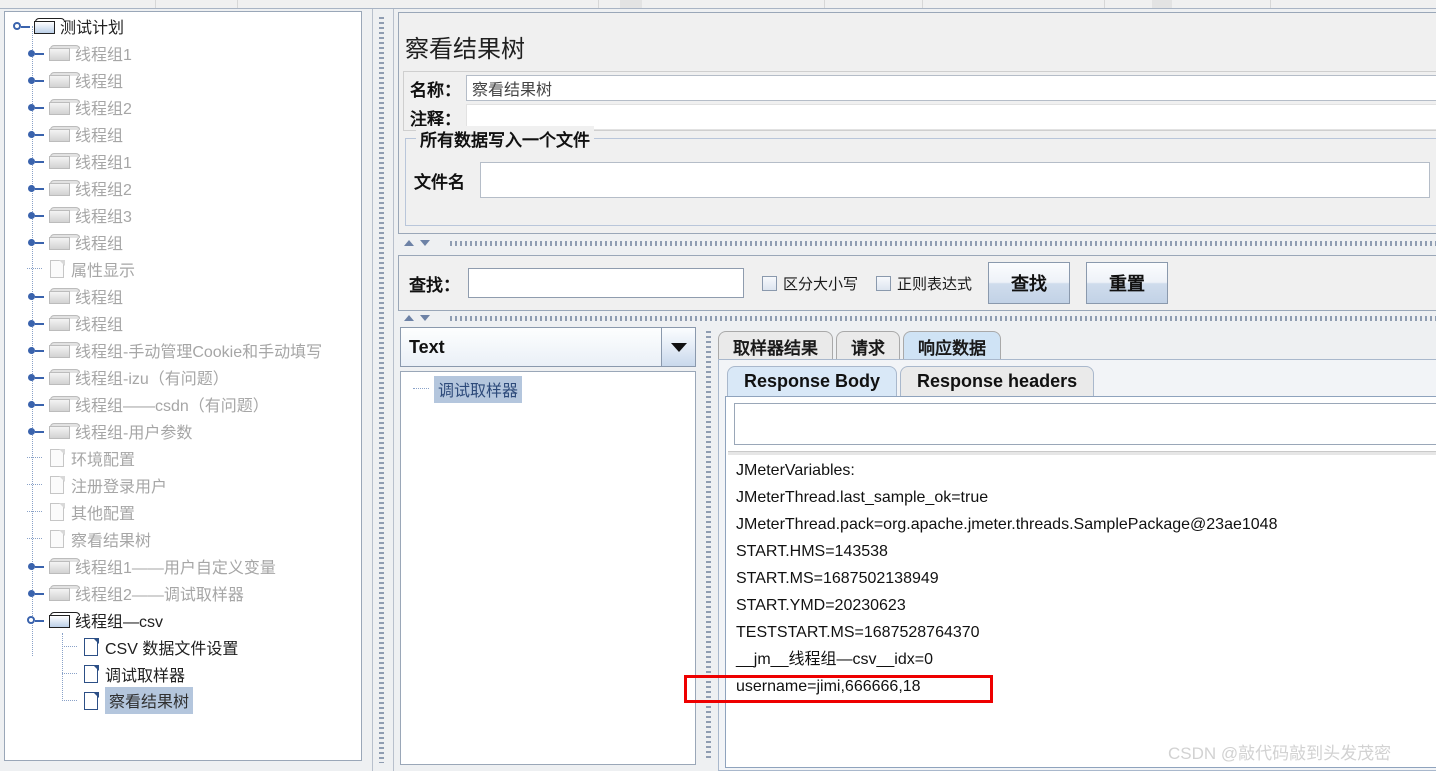 This screenshot has height=771, width=1436. Describe the element at coordinates (924, 283) in the screenshot. I see `regex-checkbox-wrap: 正则表达式` at that location.